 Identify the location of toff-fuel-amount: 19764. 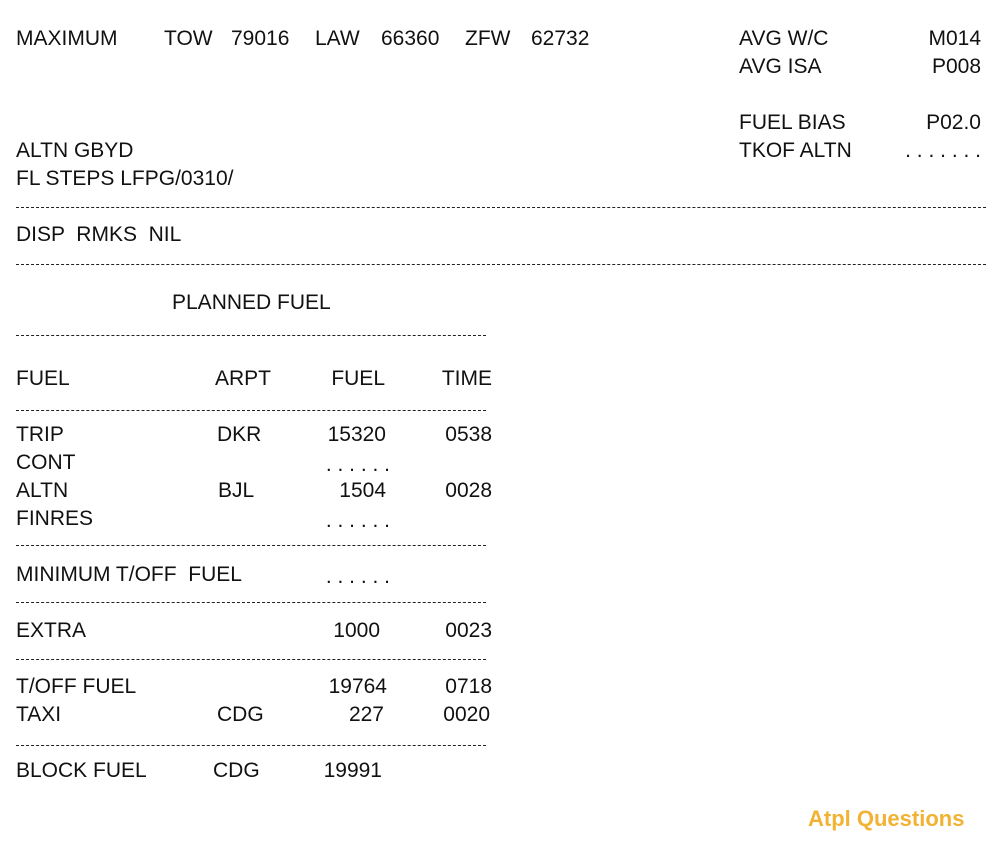
(357, 686).